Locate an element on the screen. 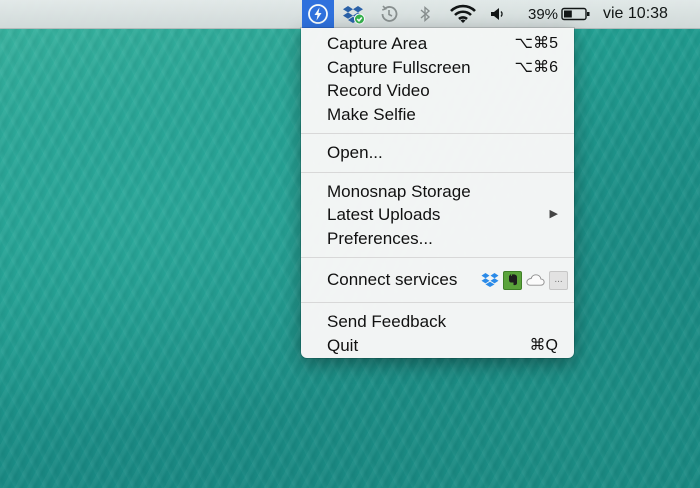 This screenshot has width=700, height=488. dropbox-menu-extra is located at coordinates (354, 14).